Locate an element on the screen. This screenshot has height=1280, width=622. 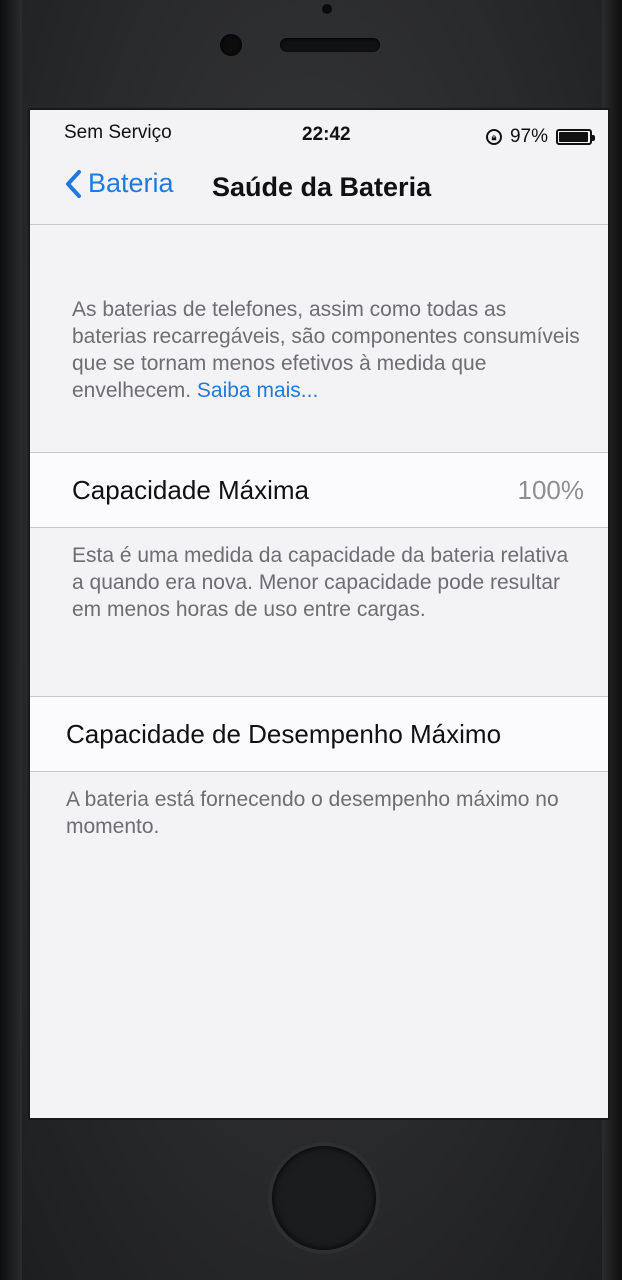
back-label: Bateria is located at coordinates (131, 183).